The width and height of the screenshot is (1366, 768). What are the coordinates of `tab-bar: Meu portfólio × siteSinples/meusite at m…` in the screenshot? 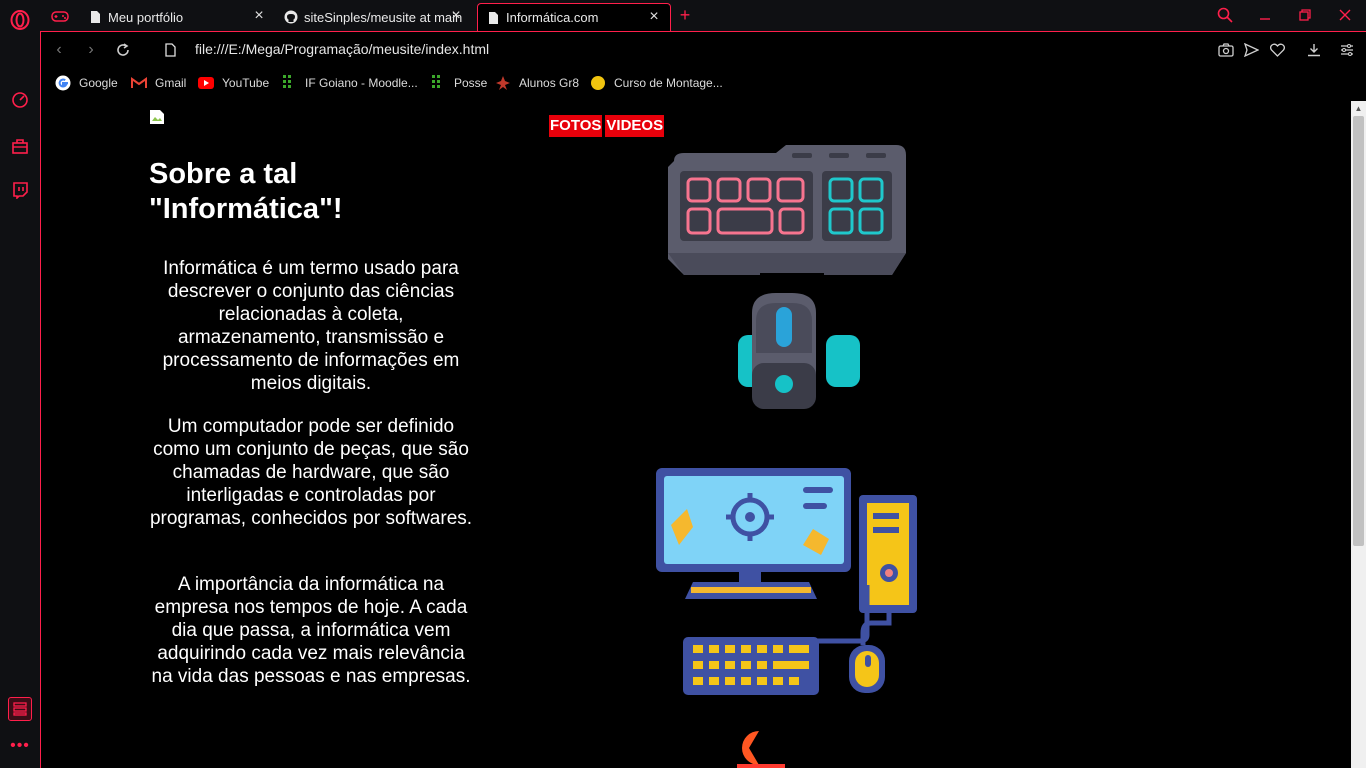 It's located at (703, 15).